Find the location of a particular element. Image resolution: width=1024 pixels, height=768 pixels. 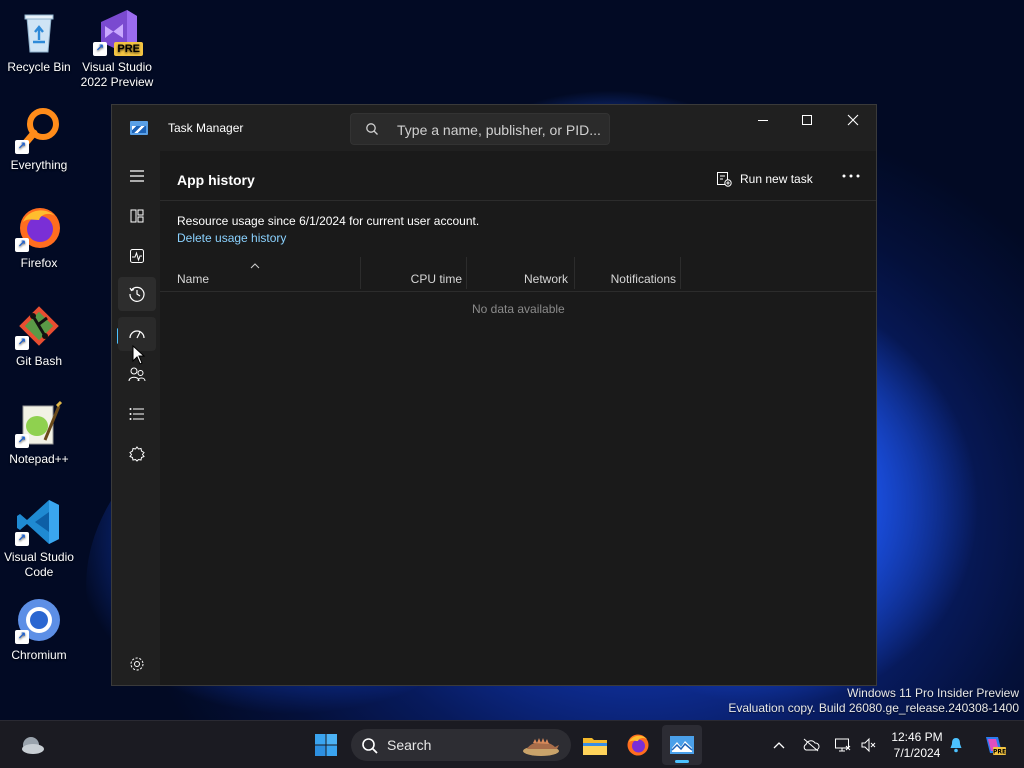

copilot-button: PRE is located at coordinates (994, 745).